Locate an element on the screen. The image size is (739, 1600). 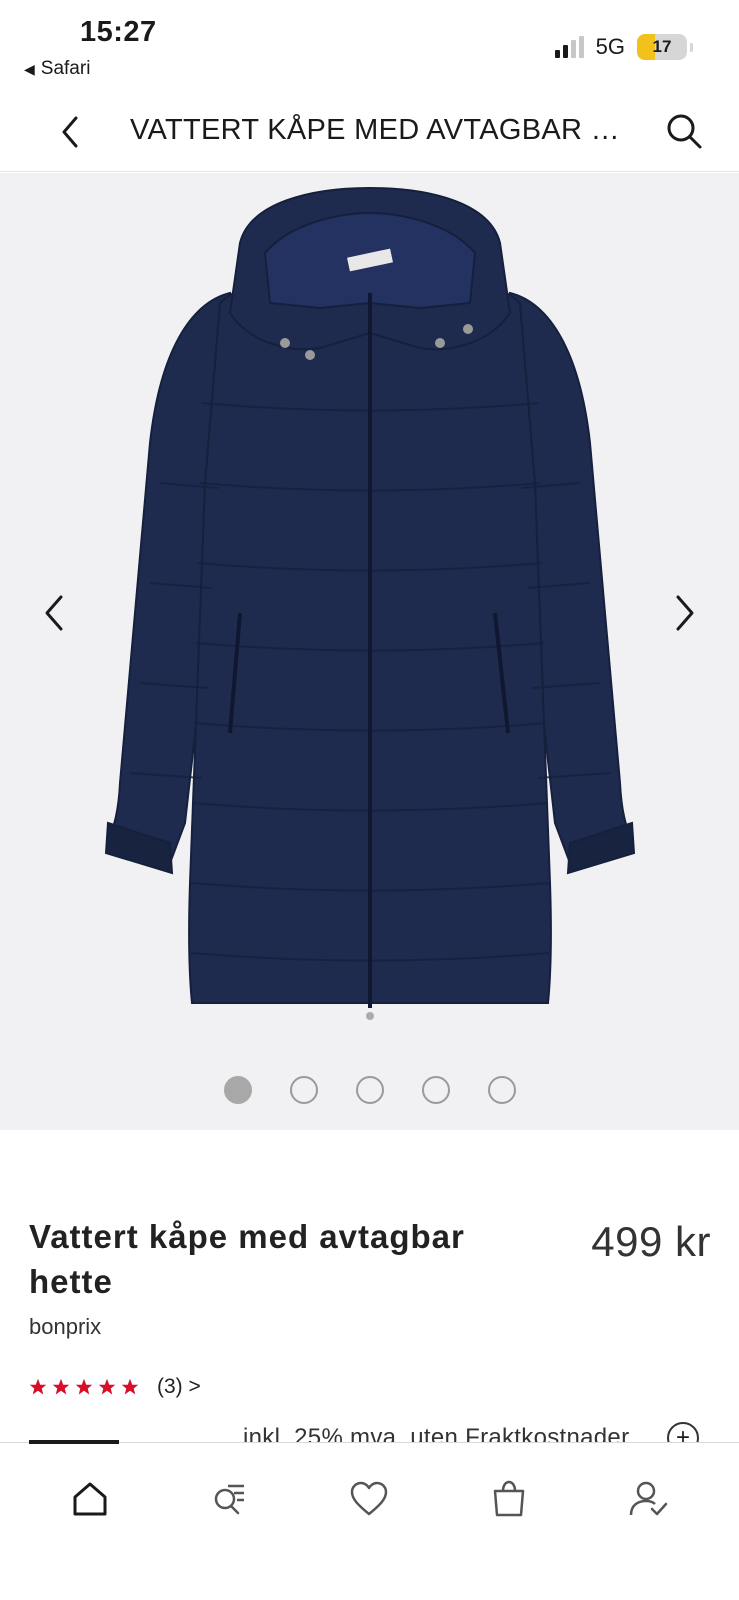
battery-icon: 17 is located at coordinates (662, 47).